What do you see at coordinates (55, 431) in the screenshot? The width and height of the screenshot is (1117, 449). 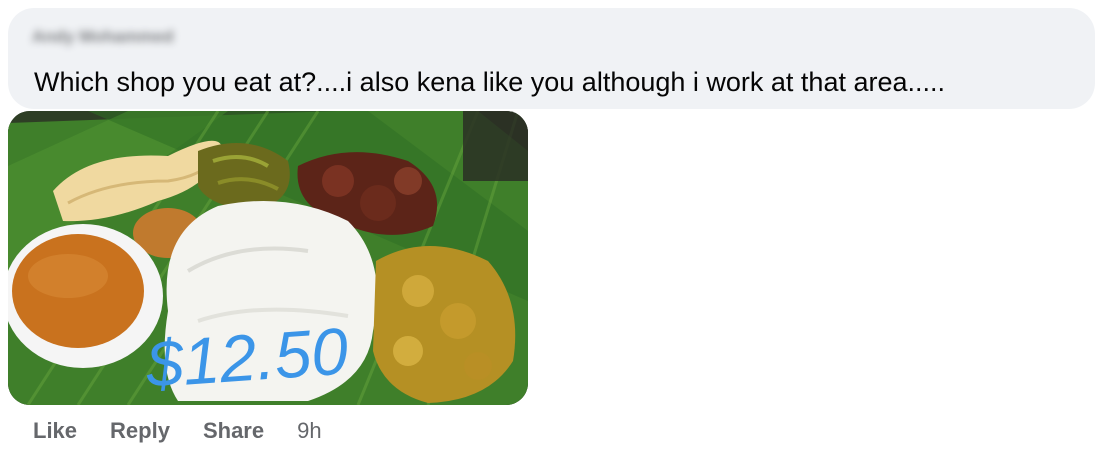 I see `like-button: Like` at bounding box center [55, 431].